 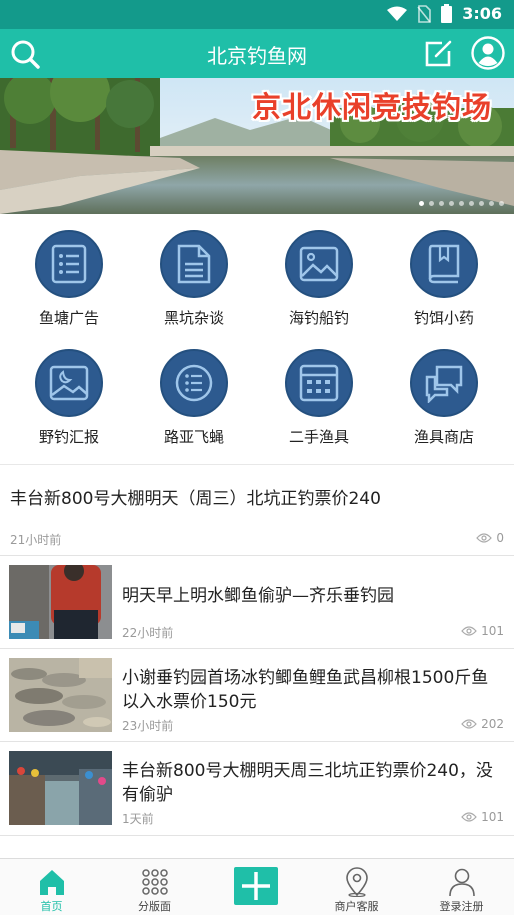 I want to click on category-item-bait: 钓饵小药, so click(x=444, y=279).